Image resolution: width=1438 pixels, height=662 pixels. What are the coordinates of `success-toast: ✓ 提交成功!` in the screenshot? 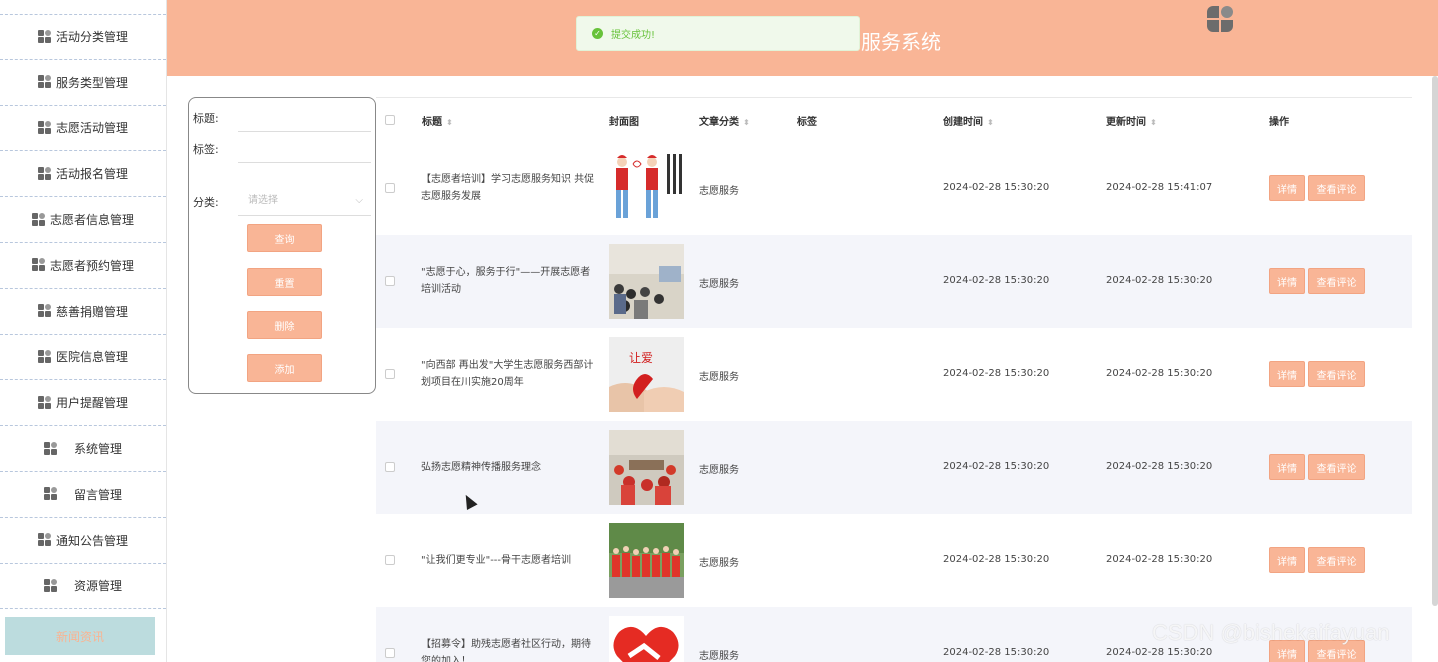 It's located at (718, 33).